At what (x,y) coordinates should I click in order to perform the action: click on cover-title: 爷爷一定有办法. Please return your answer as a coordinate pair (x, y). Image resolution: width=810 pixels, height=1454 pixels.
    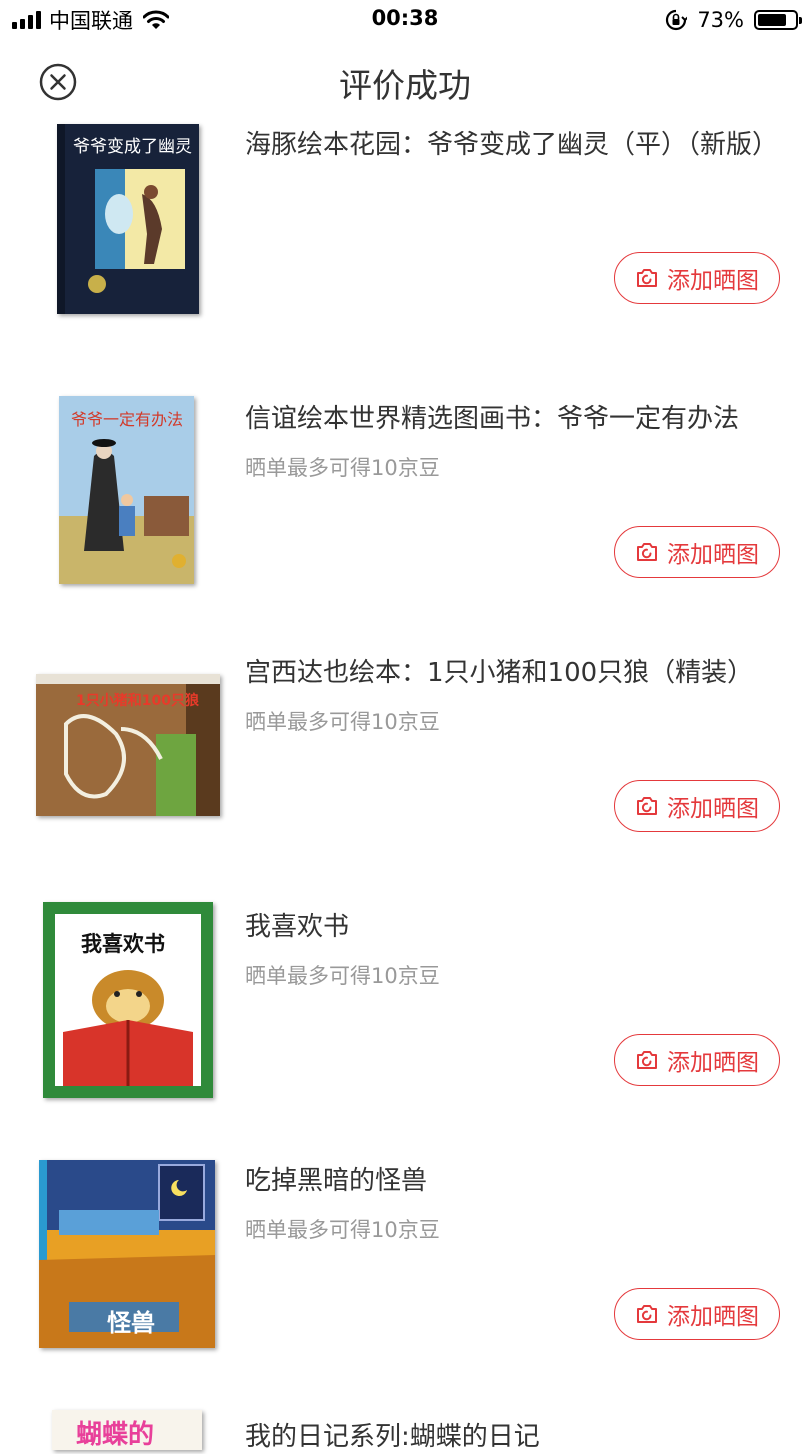
    Looking at the image, I should click on (127, 419).